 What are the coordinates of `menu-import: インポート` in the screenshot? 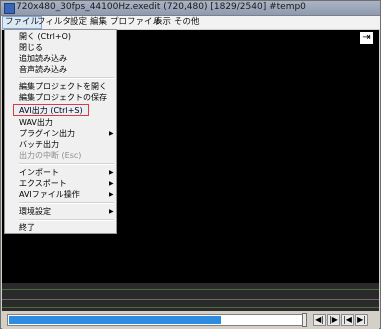 It's located at (39, 172).